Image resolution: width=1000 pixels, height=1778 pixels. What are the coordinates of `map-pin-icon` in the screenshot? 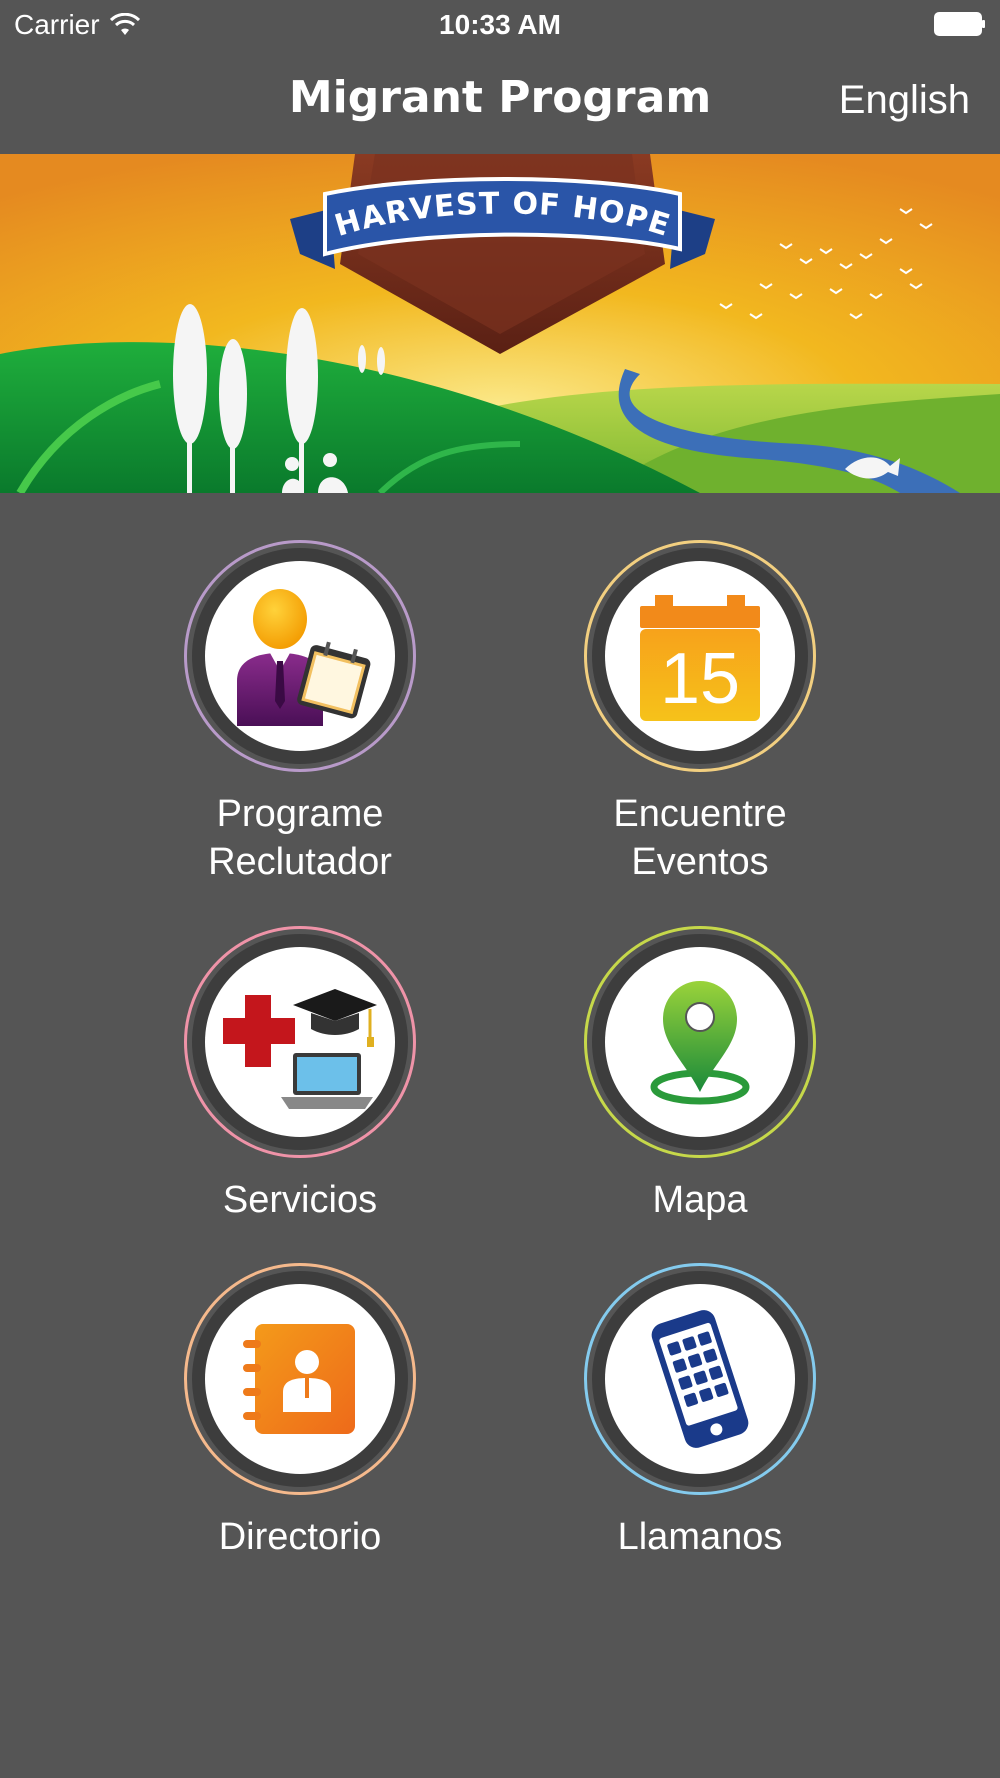 It's located at (700, 1043).